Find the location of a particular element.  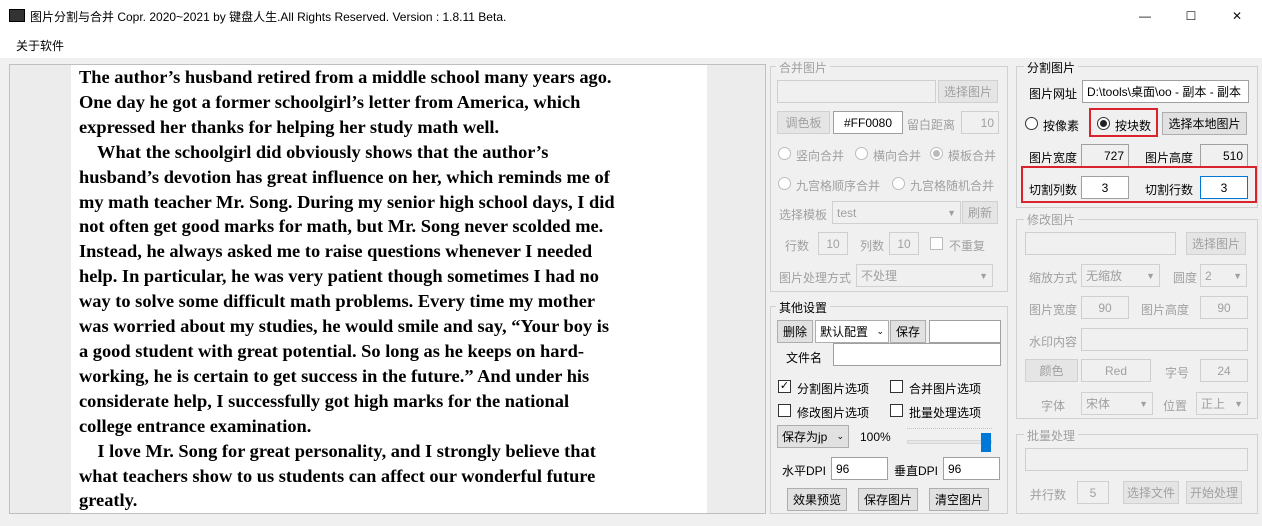

split-width-field: 727 is located at coordinates (1105, 155).